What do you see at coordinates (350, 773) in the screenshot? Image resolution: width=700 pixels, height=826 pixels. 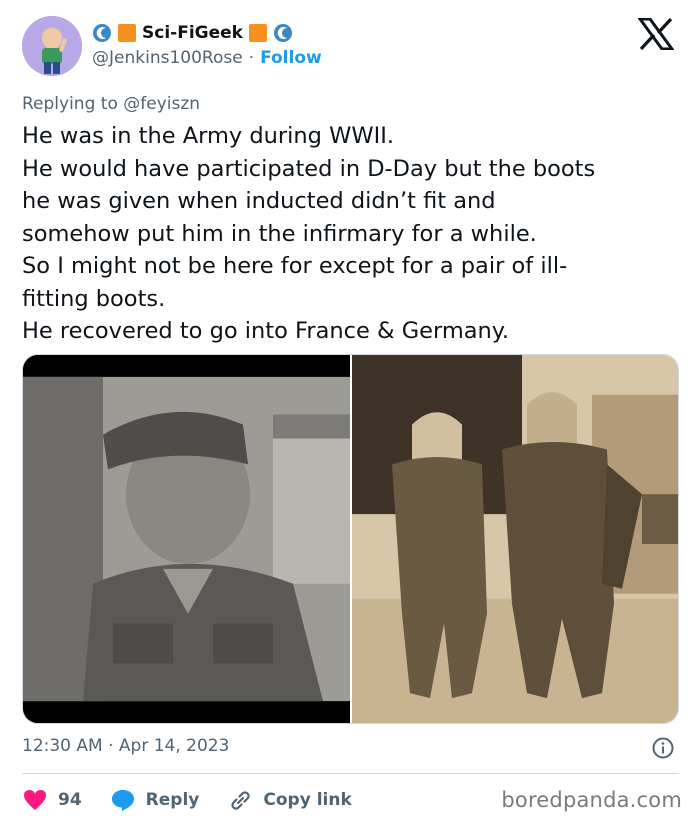 I see `divider` at bounding box center [350, 773].